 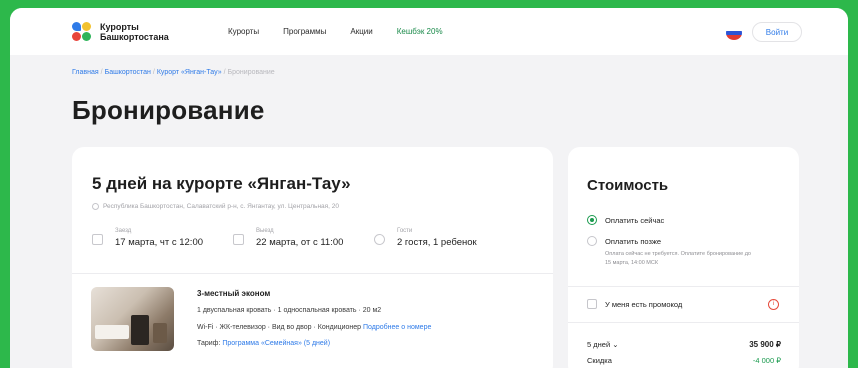 I want to click on guests-icon, so click(x=379, y=239).